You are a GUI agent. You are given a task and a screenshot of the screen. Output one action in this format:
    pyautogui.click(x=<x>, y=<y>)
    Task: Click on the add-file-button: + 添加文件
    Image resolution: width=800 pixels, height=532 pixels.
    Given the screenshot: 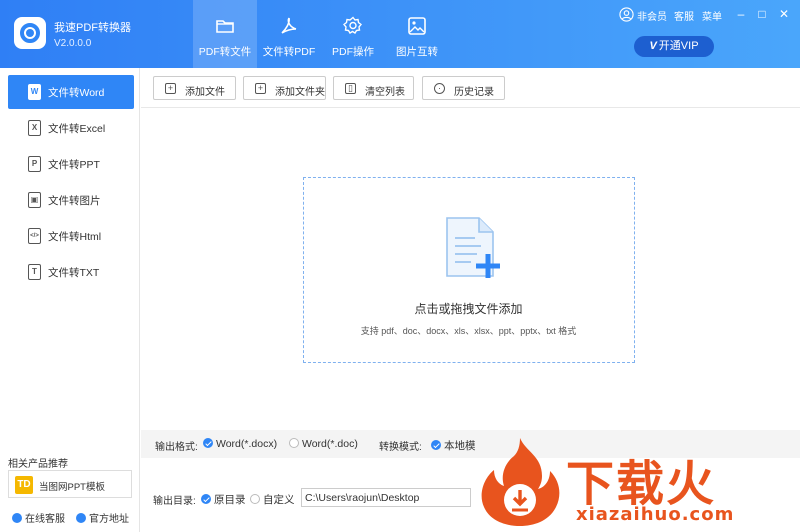 What is the action you would take?
    pyautogui.click(x=194, y=88)
    